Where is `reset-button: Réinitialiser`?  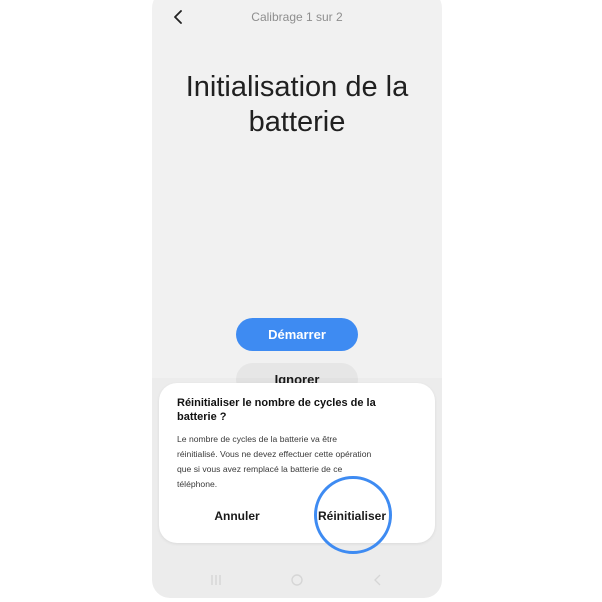
reset-button: Réinitialiser is located at coordinates (352, 516).